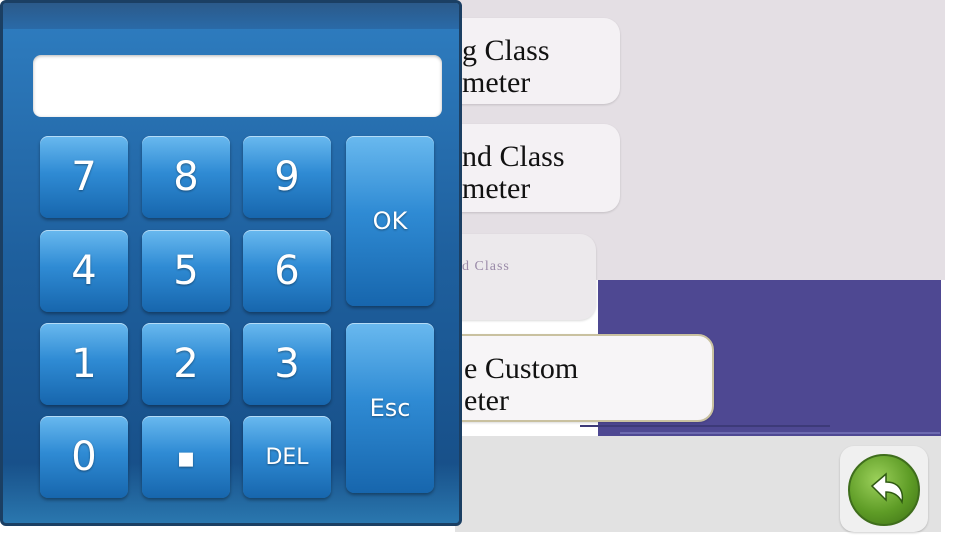 The image size is (961, 547). What do you see at coordinates (287, 364) in the screenshot?
I see `key-3: 3` at bounding box center [287, 364].